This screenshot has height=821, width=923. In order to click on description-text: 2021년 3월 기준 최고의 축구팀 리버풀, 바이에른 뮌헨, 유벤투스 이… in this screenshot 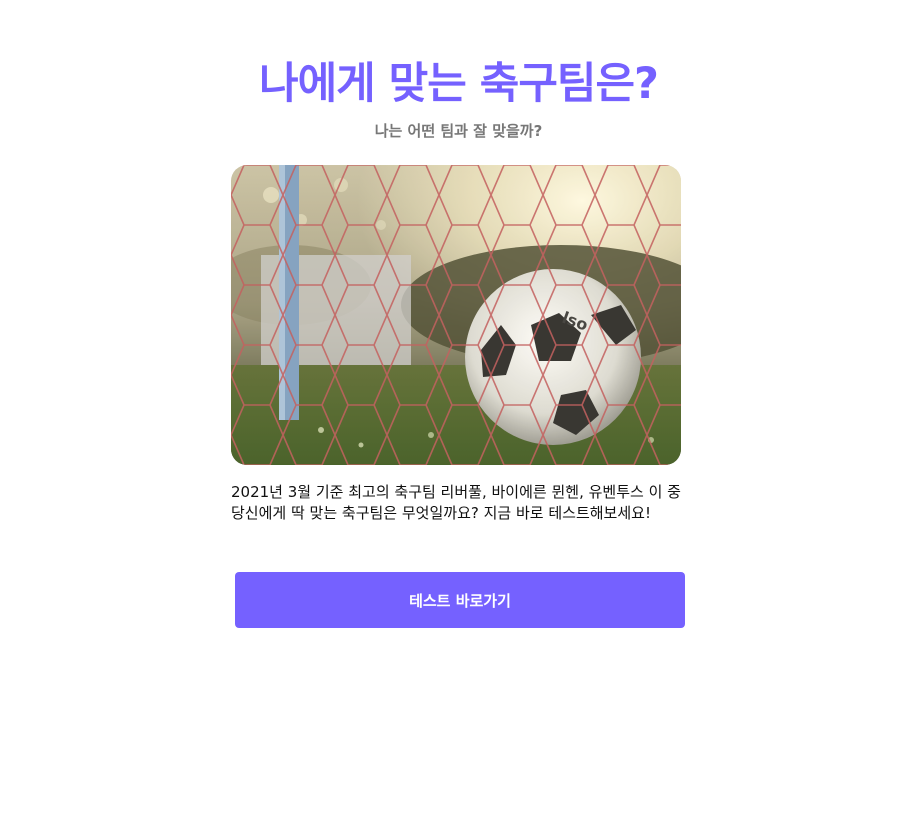, I will do `click(456, 502)`.